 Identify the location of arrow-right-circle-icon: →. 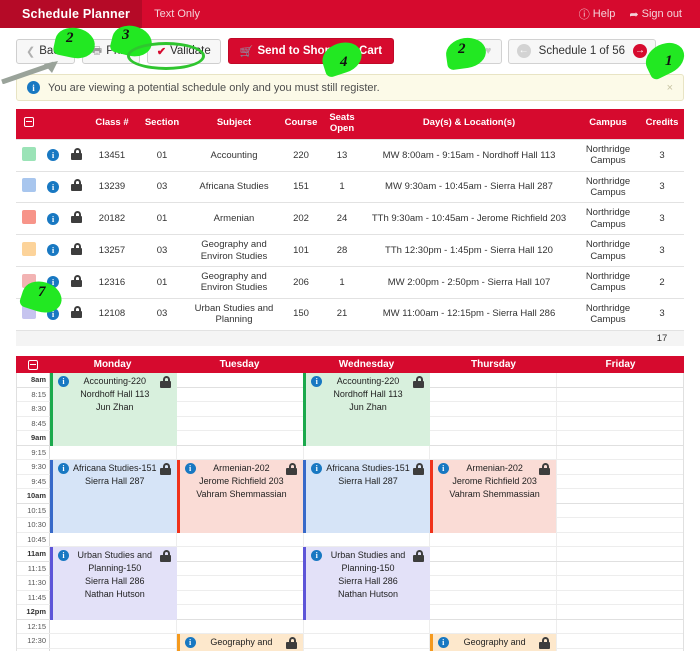
(640, 51).